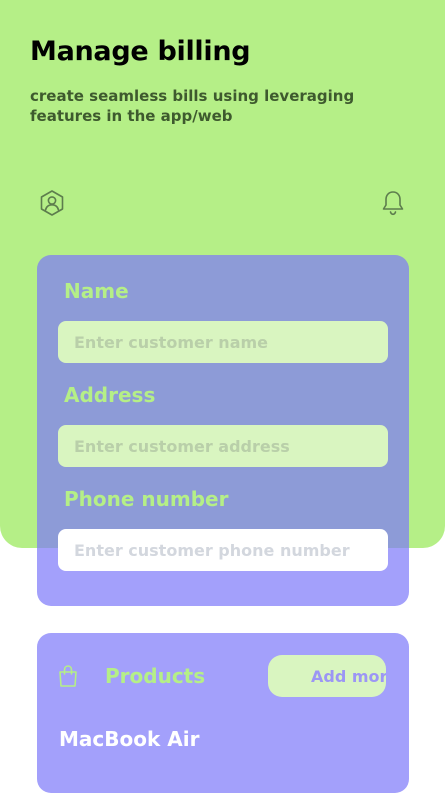 The height and width of the screenshot is (793, 445). Describe the element at coordinates (327, 676) in the screenshot. I see `add-more-button: Add more` at that location.